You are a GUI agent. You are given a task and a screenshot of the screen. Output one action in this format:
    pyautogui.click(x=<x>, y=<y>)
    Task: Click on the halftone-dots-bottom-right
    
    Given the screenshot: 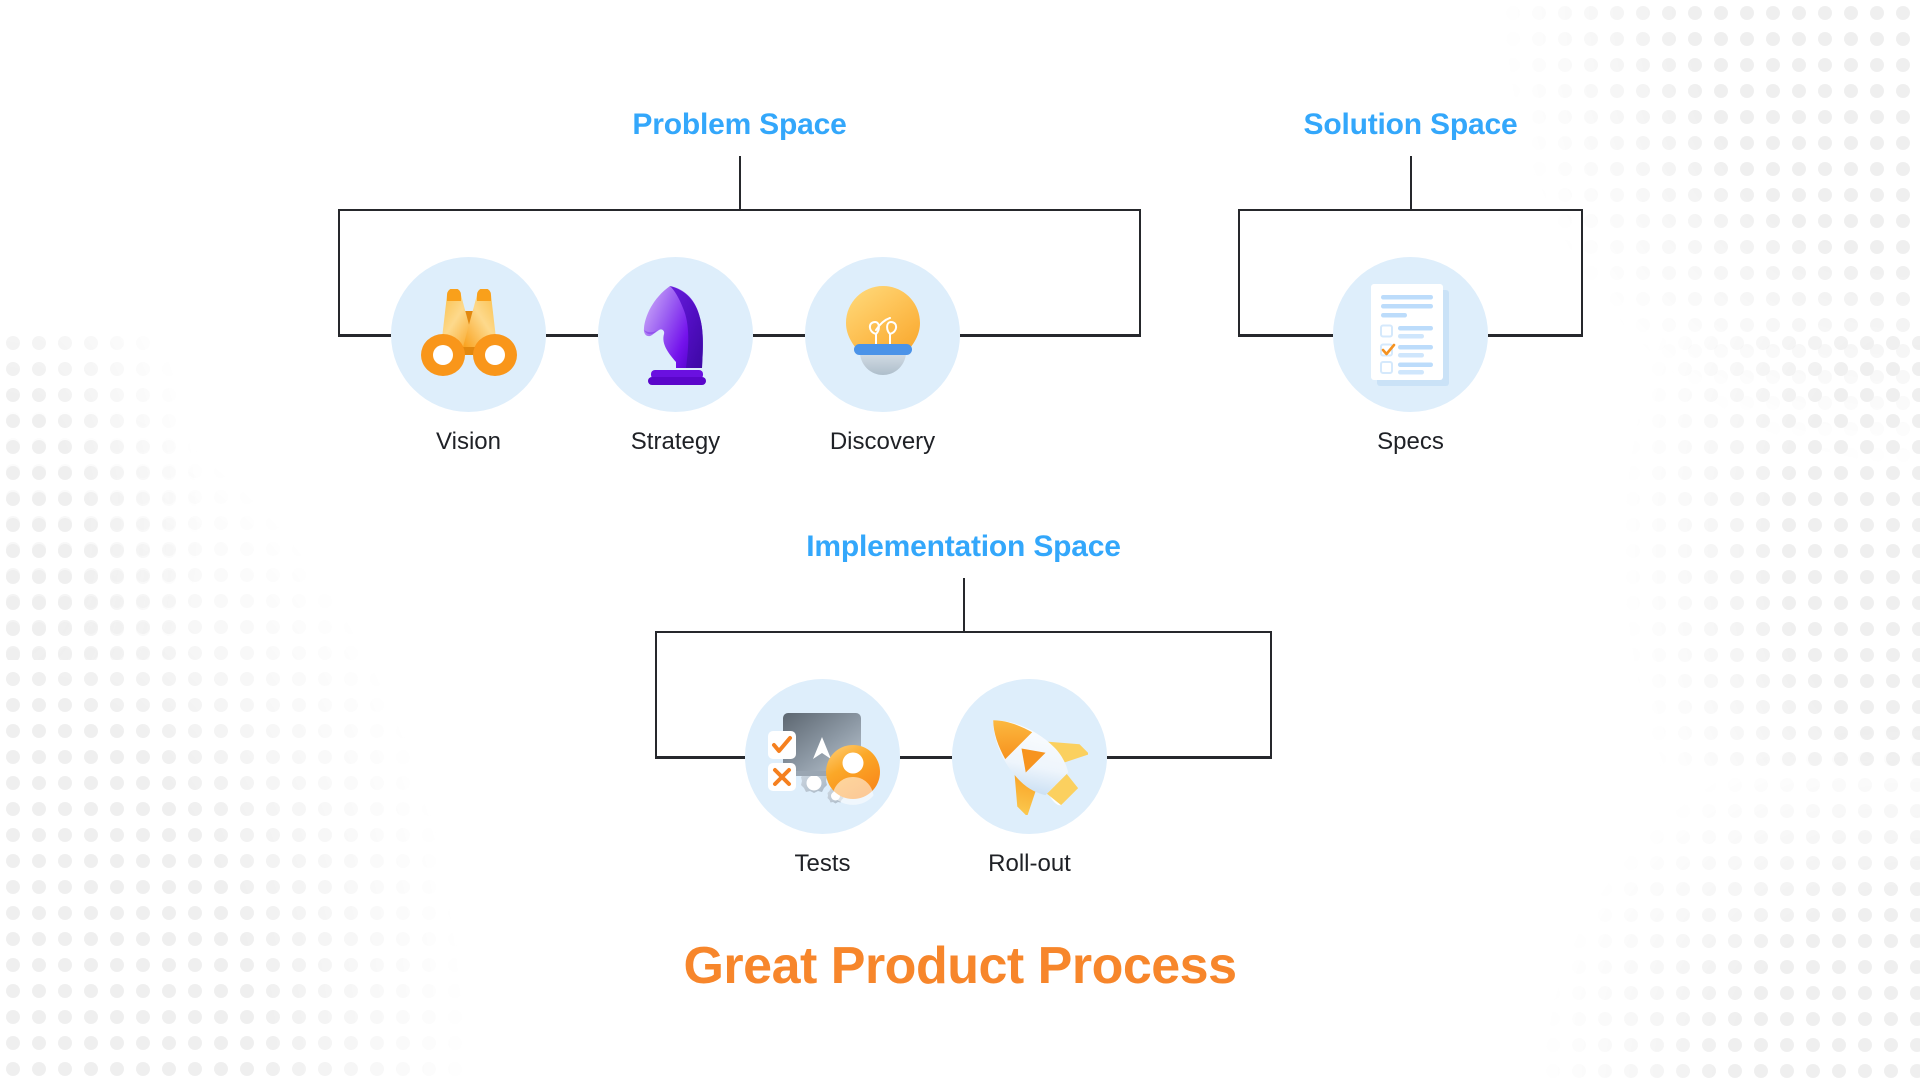 What is the action you would take?
    pyautogui.click(x=1730, y=900)
    